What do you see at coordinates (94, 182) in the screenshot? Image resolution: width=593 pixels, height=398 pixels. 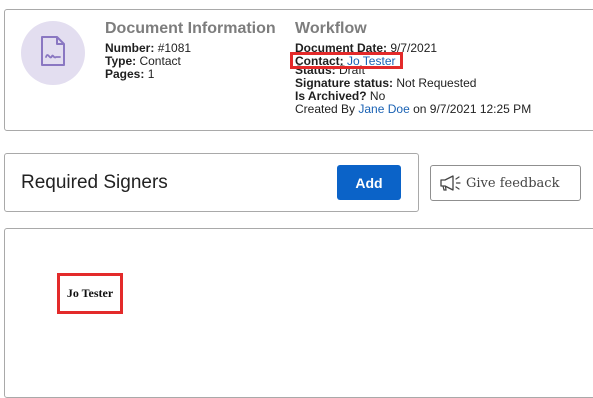 I see `required-signers-title: Required Signers` at bounding box center [94, 182].